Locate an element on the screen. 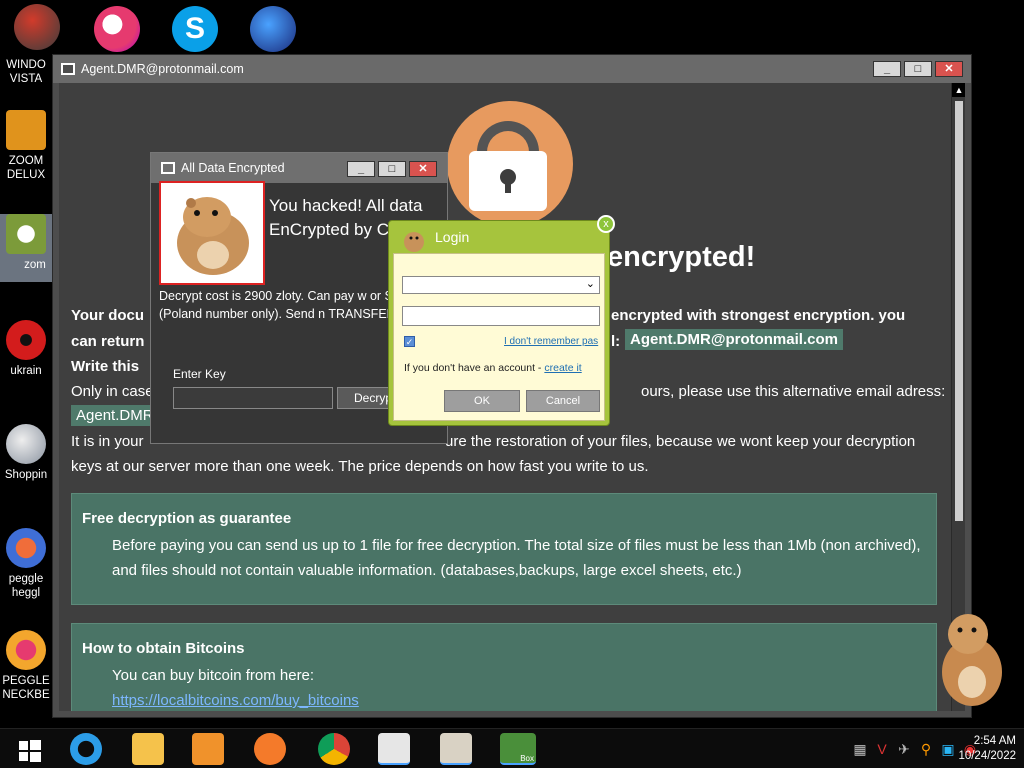 The width and height of the screenshot is (1024, 768). cancel-button: Cancel is located at coordinates (563, 401).